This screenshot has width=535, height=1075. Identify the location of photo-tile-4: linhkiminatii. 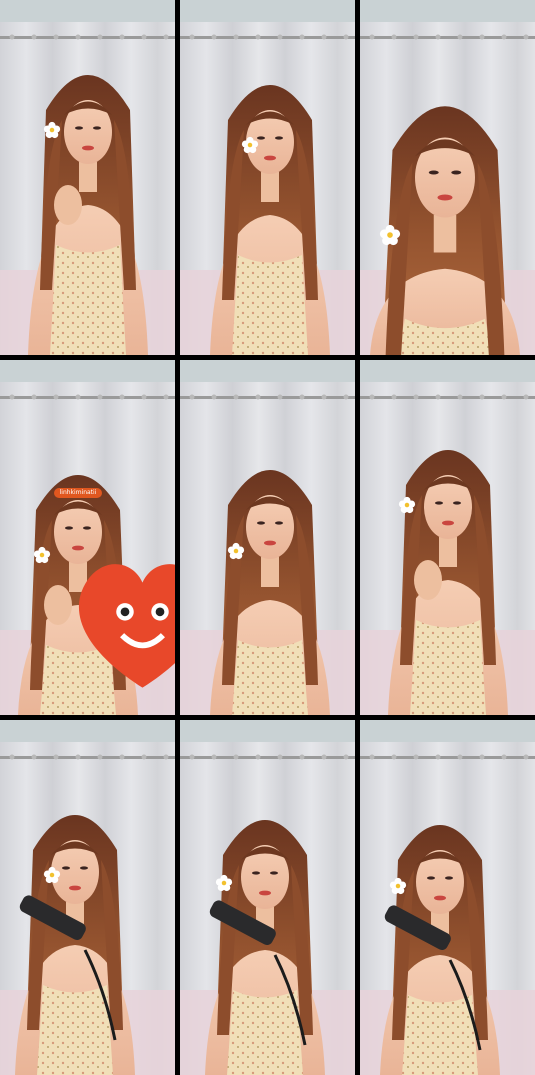
(87, 537).